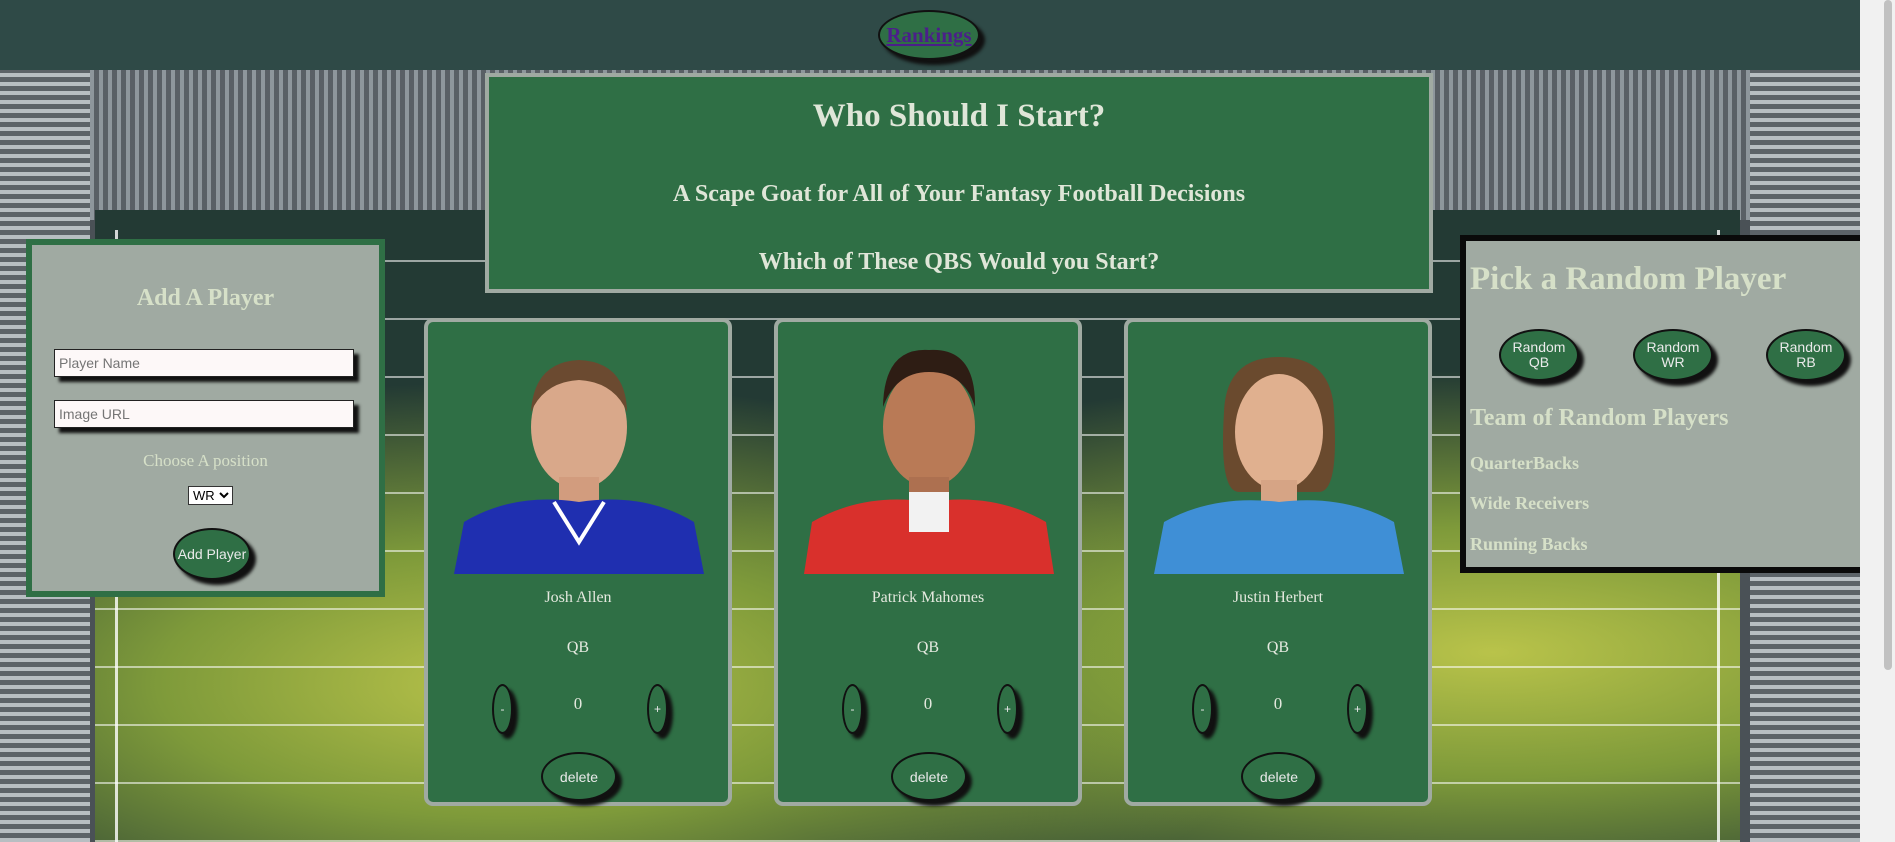  What do you see at coordinates (959, 262) in the screenshot?
I see `page-question: Which of These QBS Would you Start?` at bounding box center [959, 262].